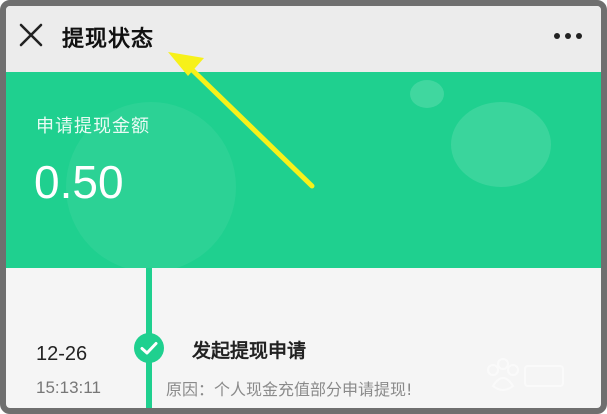 The width and height of the screenshot is (607, 414). What do you see at coordinates (68, 387) in the screenshot?
I see `event-time: 15:13:11` at bounding box center [68, 387].